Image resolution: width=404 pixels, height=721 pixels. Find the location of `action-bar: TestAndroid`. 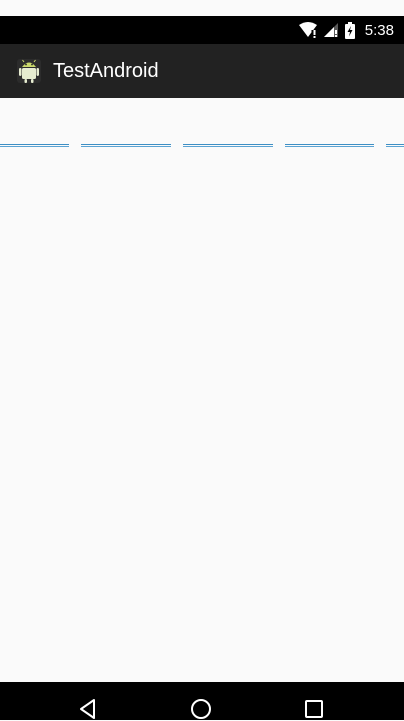

action-bar: TestAndroid is located at coordinates (202, 71).